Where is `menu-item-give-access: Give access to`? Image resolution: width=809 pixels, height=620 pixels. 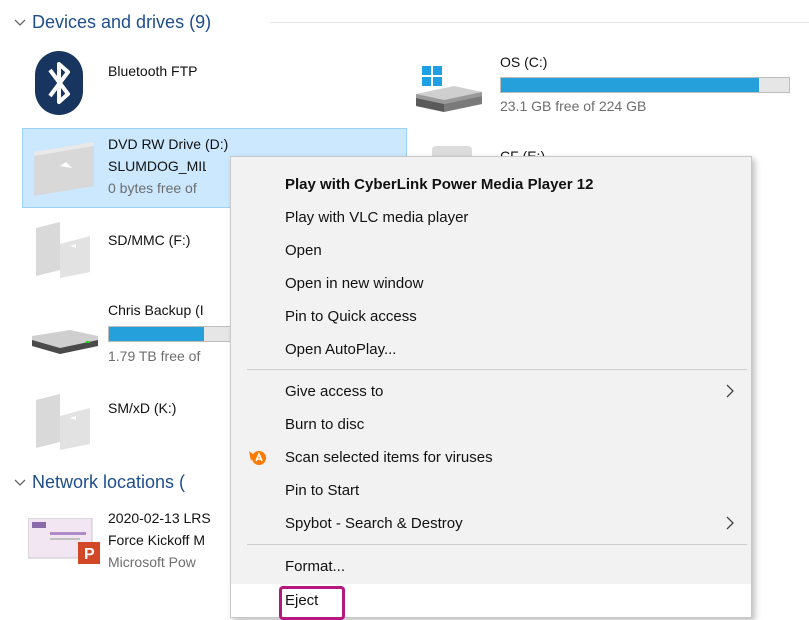
menu-item-give-access: Give access to is located at coordinates (491, 391).